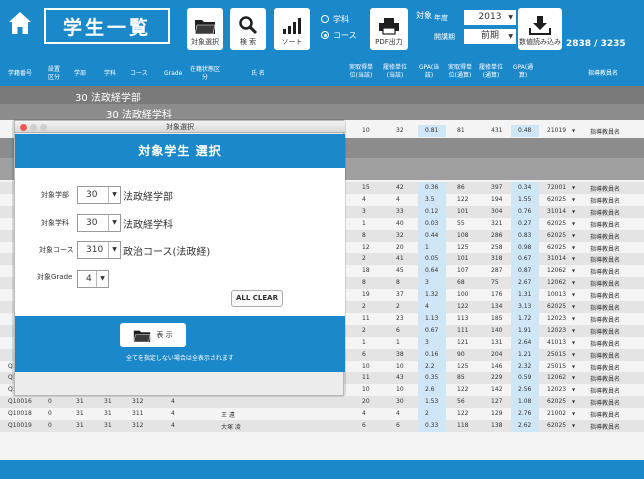 This screenshot has height=479, width=644. I want to click on cell-ta: 140, so click(497, 330).